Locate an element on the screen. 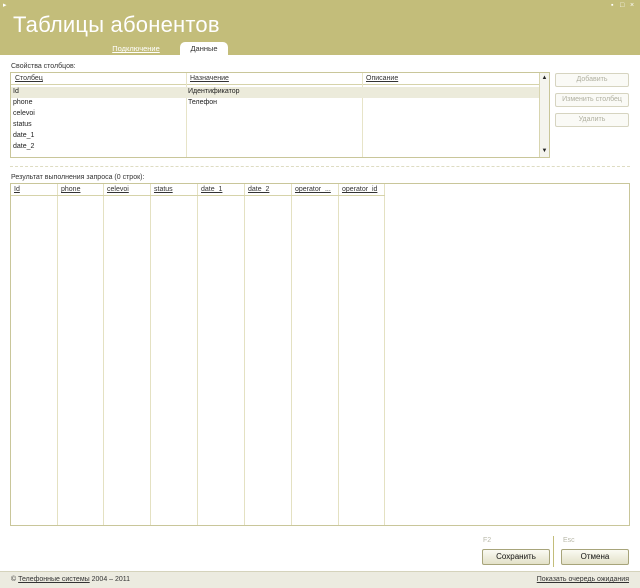 This screenshot has height=588, width=640. cell-column: date_2 is located at coordinates (24, 146).